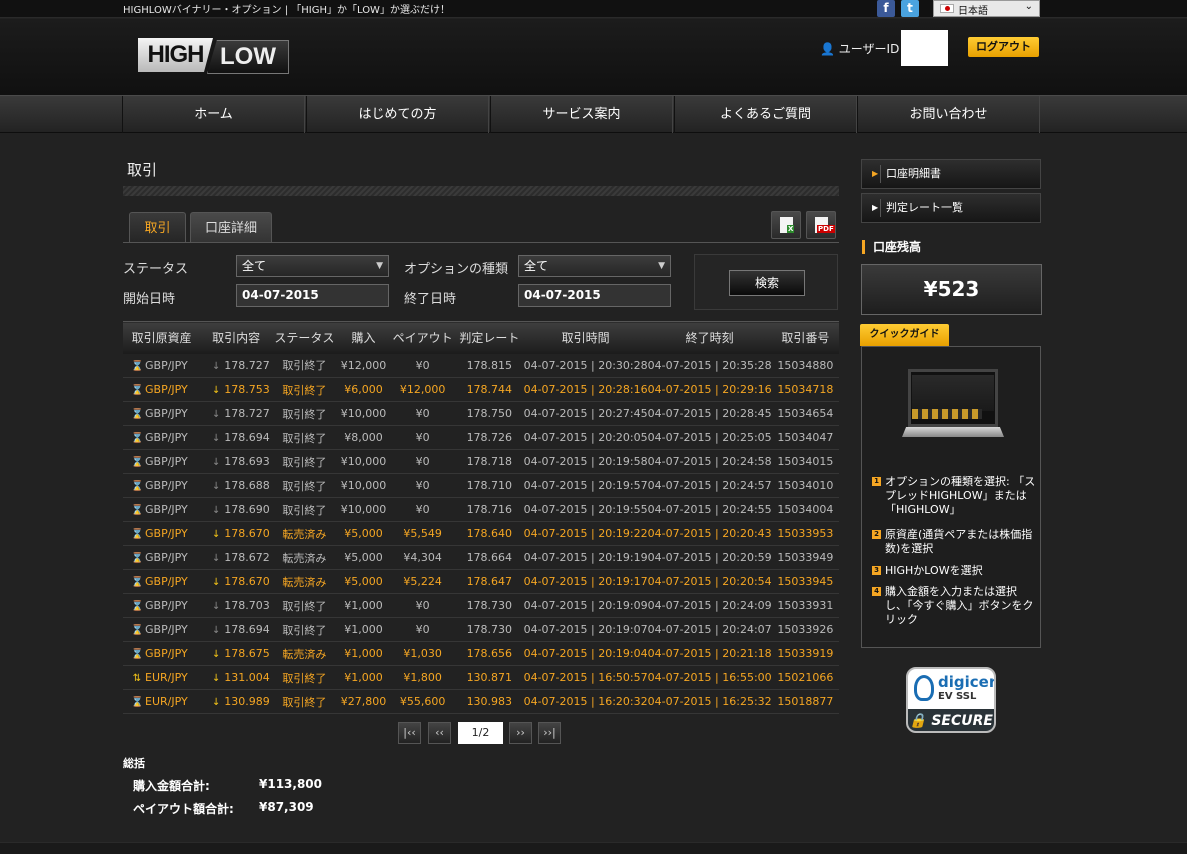  I want to click on search-button: 検索, so click(767, 283).